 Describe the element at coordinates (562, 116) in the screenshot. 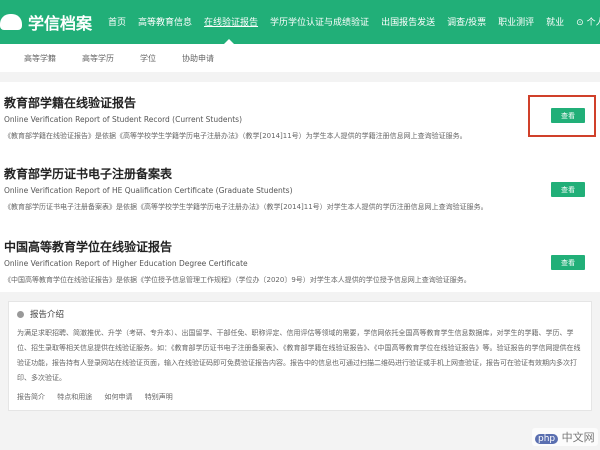

I see `highlight-box` at that location.